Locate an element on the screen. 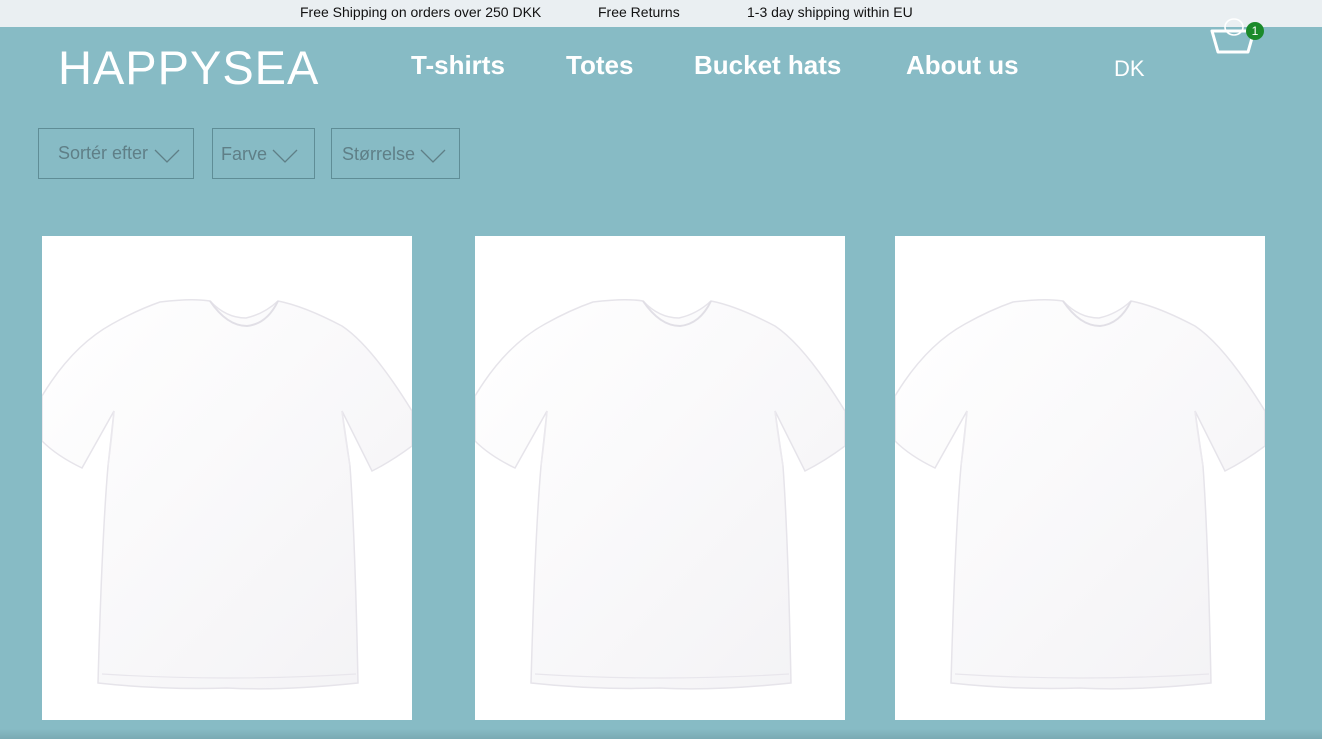 The height and width of the screenshot is (739, 1322). sort-label: Sortér efter is located at coordinates (103, 153).